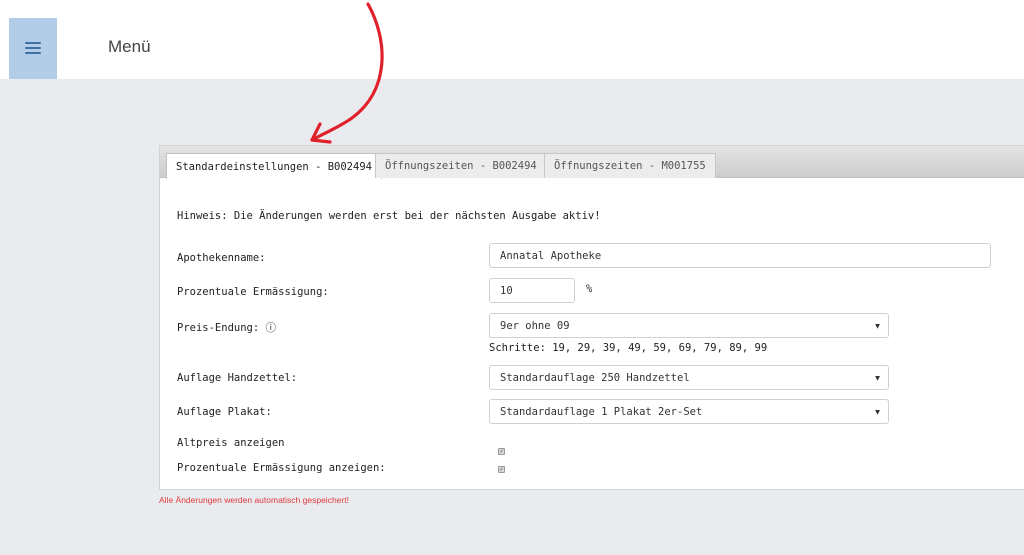 The height and width of the screenshot is (555, 1024). I want to click on poster-run-label: Auflage Plakat:, so click(224, 412).